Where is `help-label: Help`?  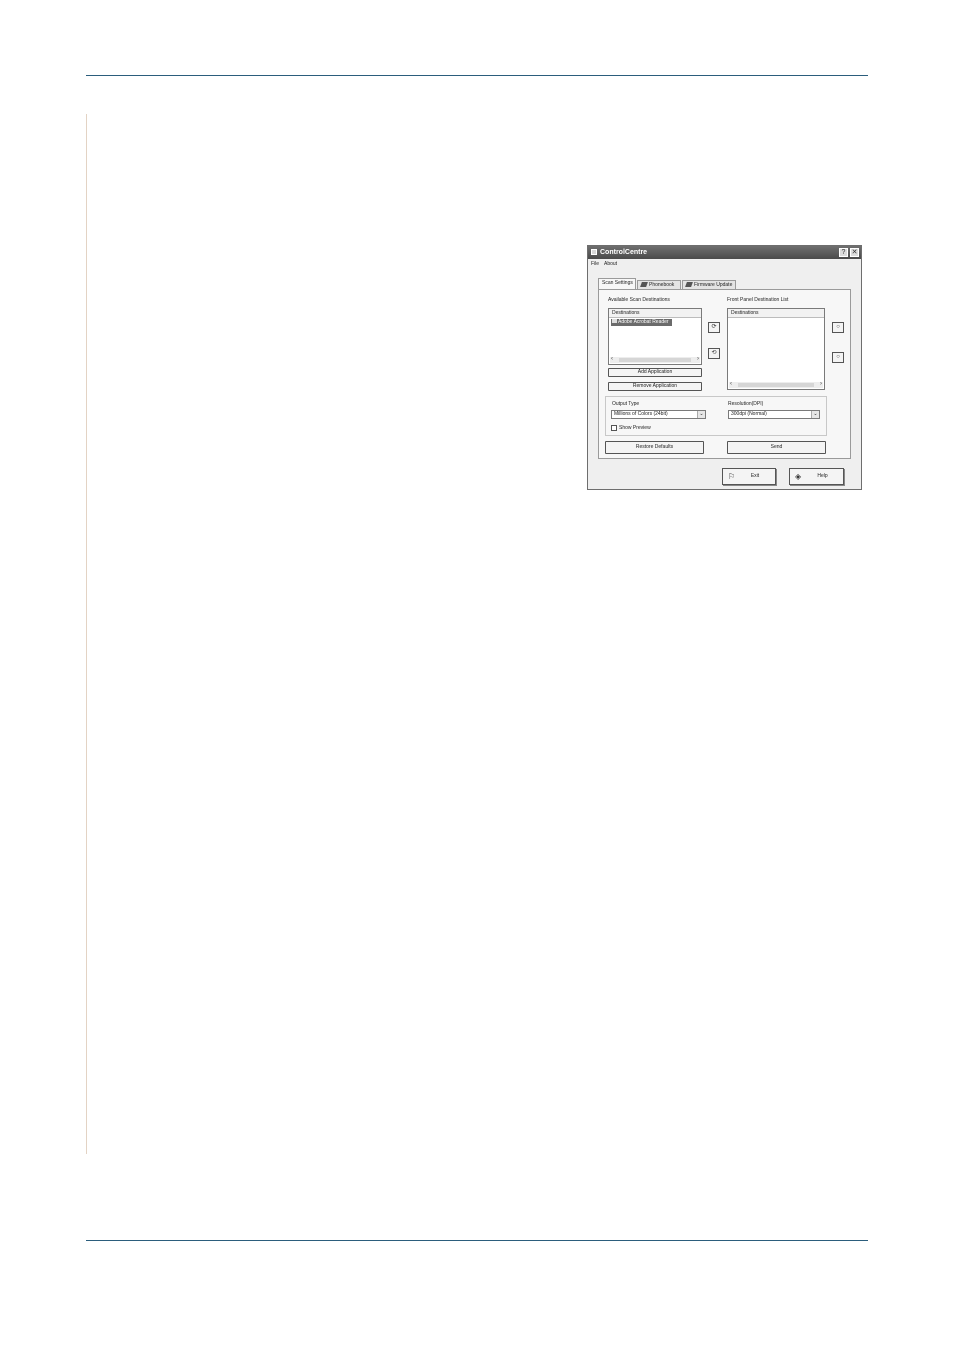
help-label: Help is located at coordinates (822, 476).